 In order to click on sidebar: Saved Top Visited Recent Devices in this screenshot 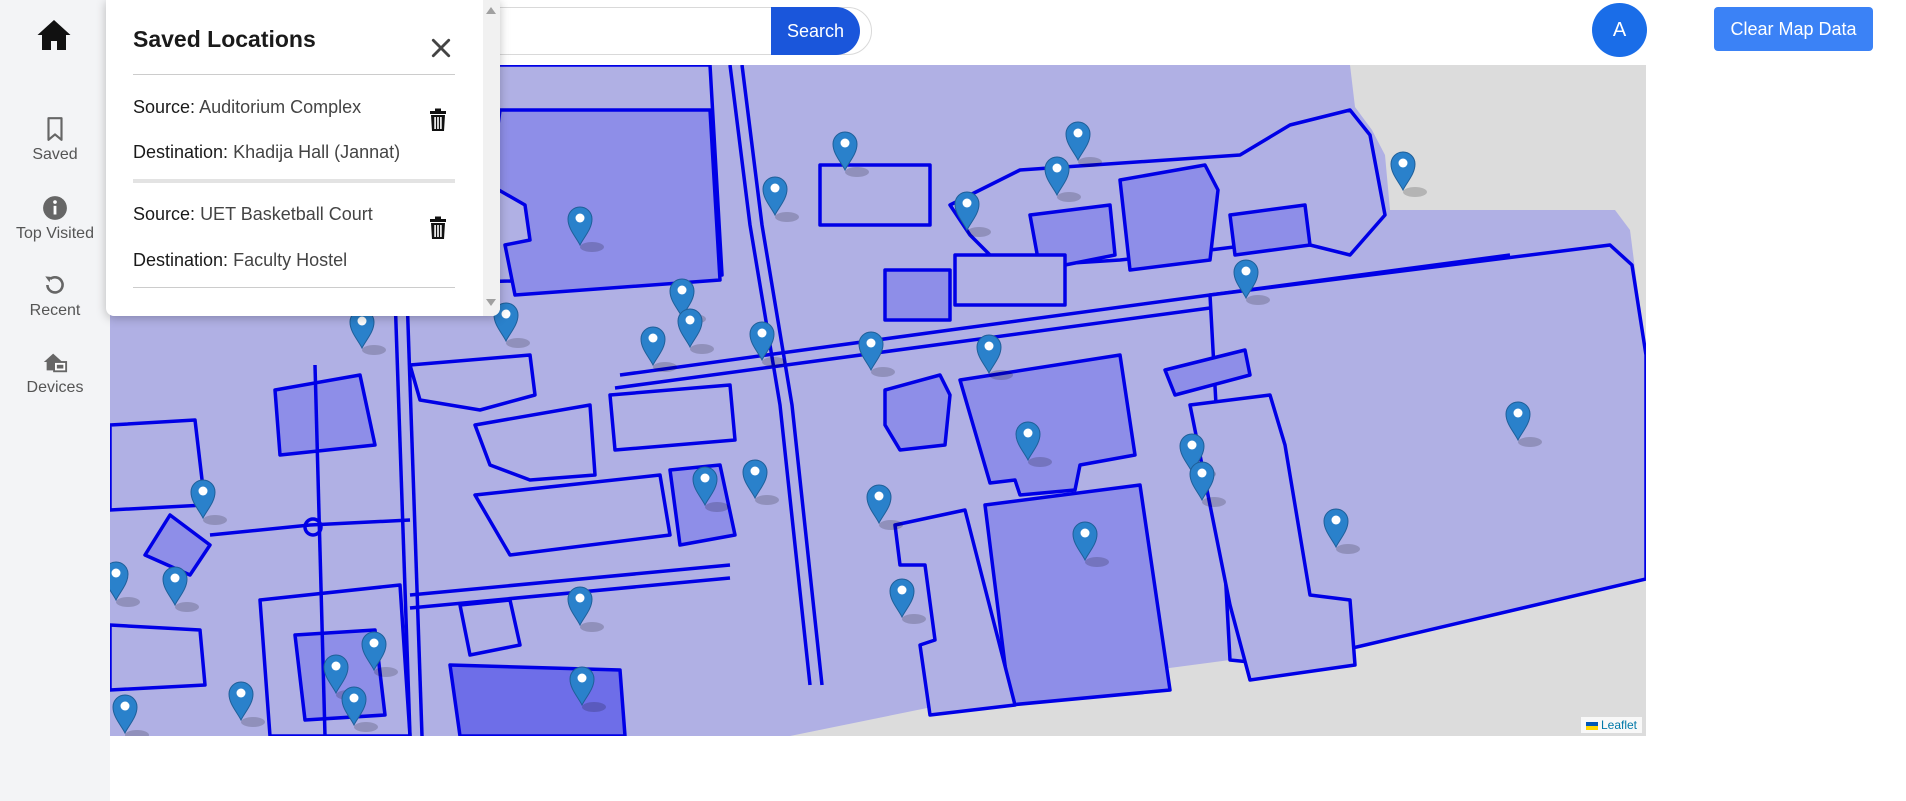, I will do `click(55, 400)`.